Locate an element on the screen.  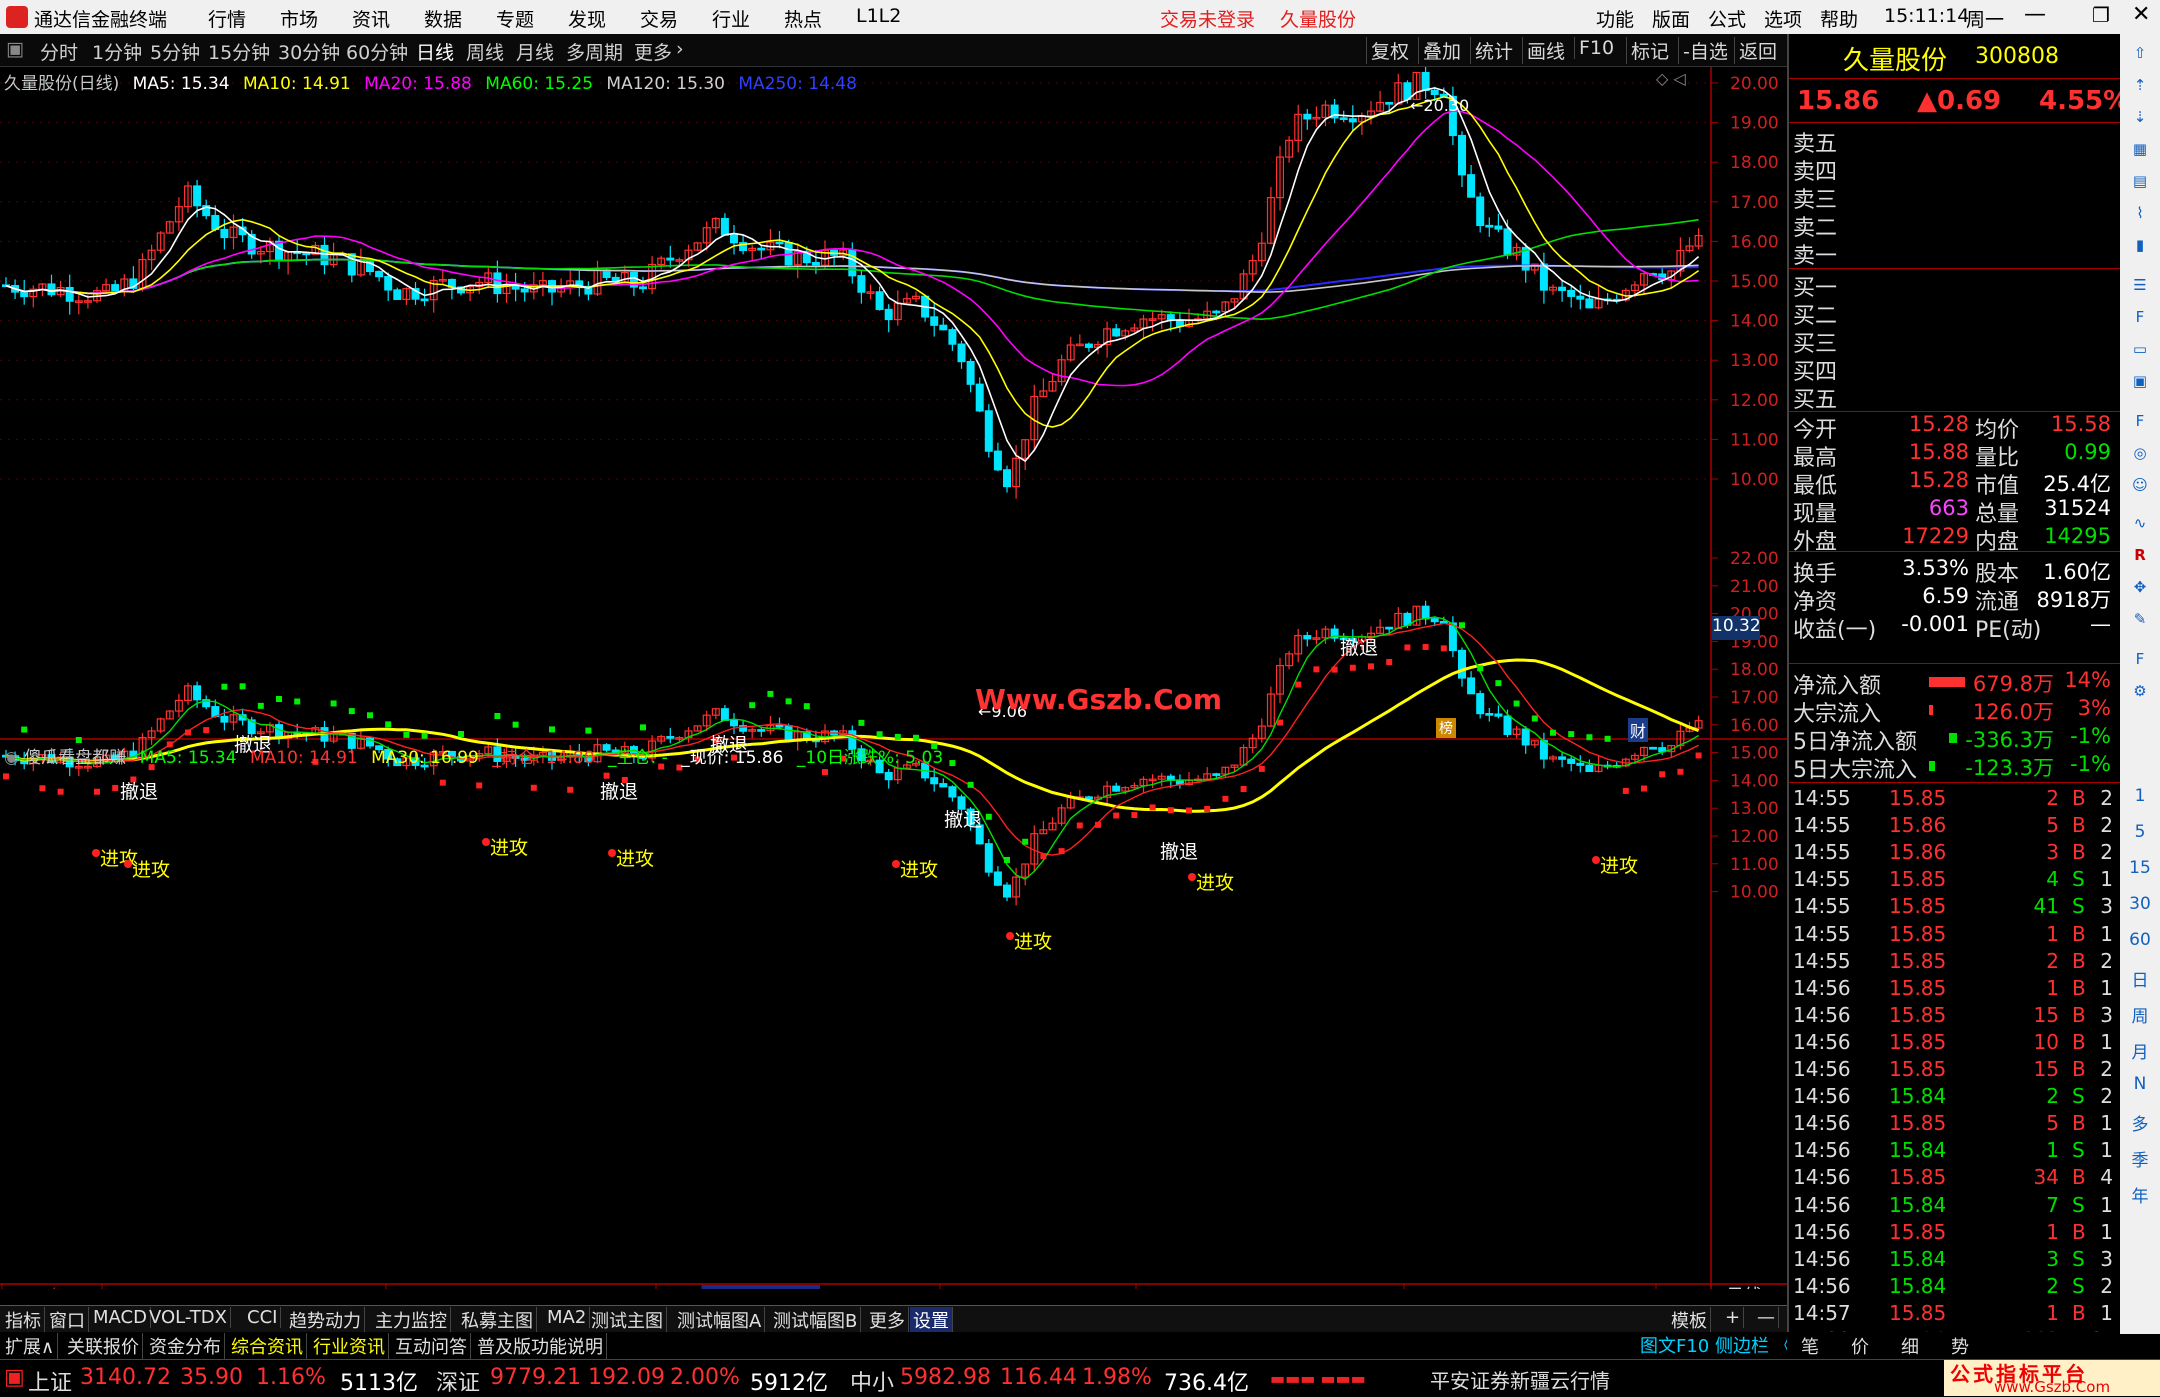
tool-button: 返回 is located at coordinates (1757, 50).